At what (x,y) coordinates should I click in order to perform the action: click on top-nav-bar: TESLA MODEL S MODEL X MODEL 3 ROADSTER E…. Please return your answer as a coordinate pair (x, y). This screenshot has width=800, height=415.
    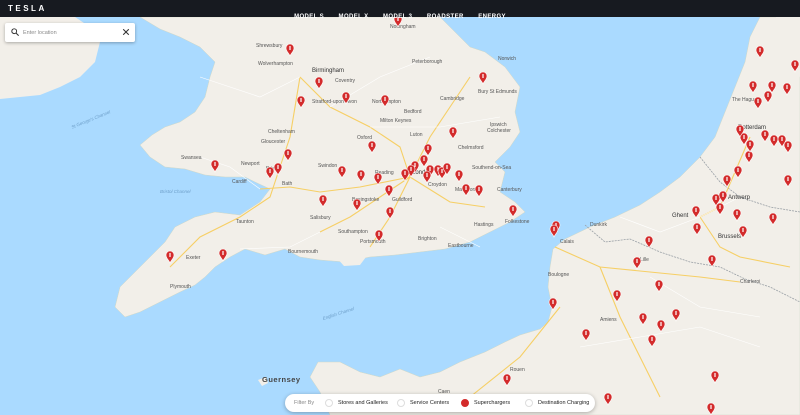
    Looking at the image, I should click on (400, 10).